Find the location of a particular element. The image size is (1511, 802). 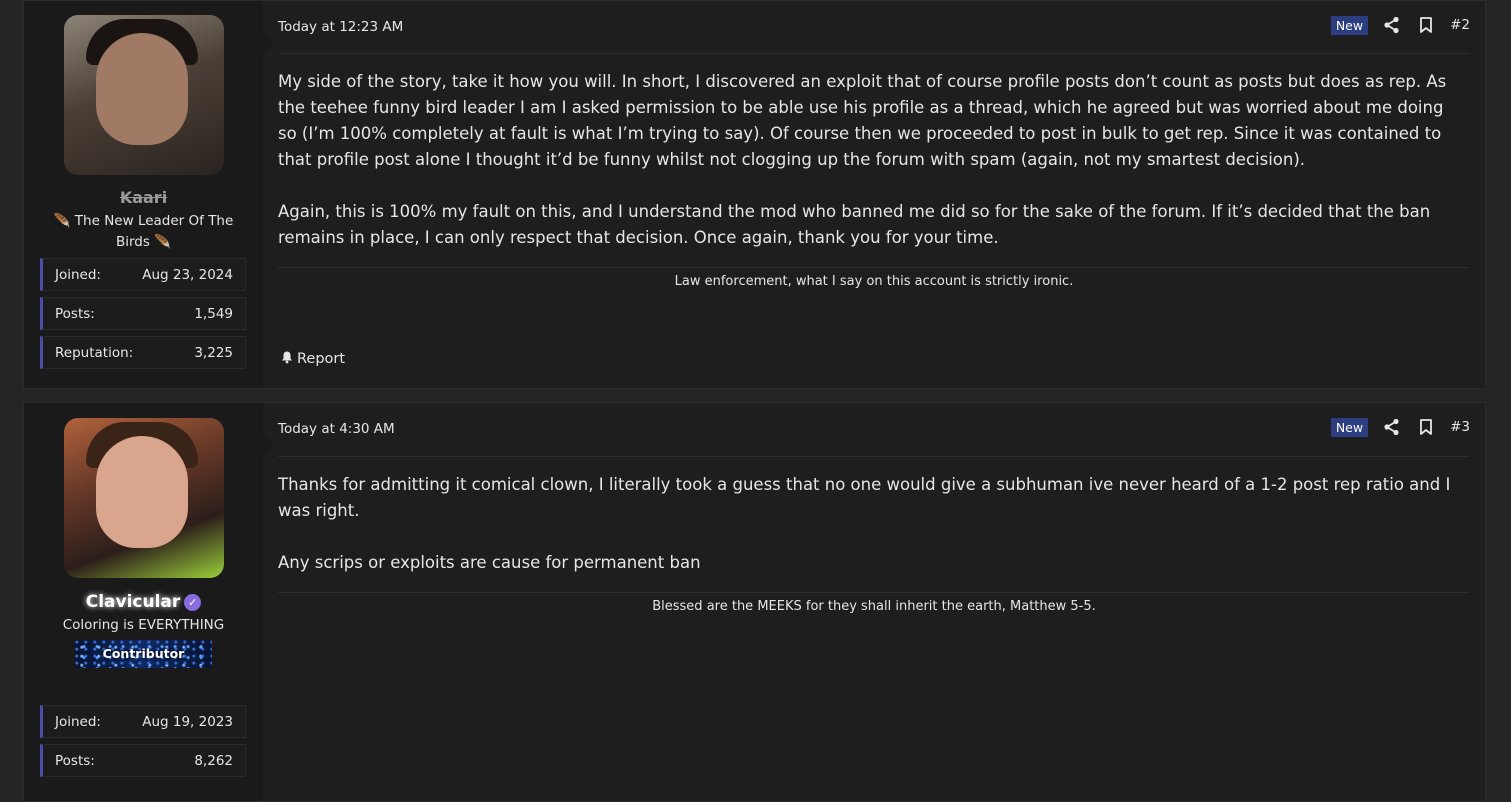

post-date: Today at 4:30 AM is located at coordinates (336, 429).